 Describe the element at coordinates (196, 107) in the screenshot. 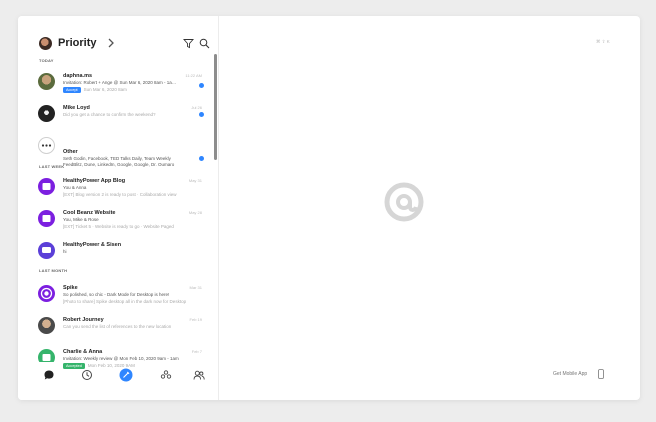

I see `timestamp: Jul 26` at that location.